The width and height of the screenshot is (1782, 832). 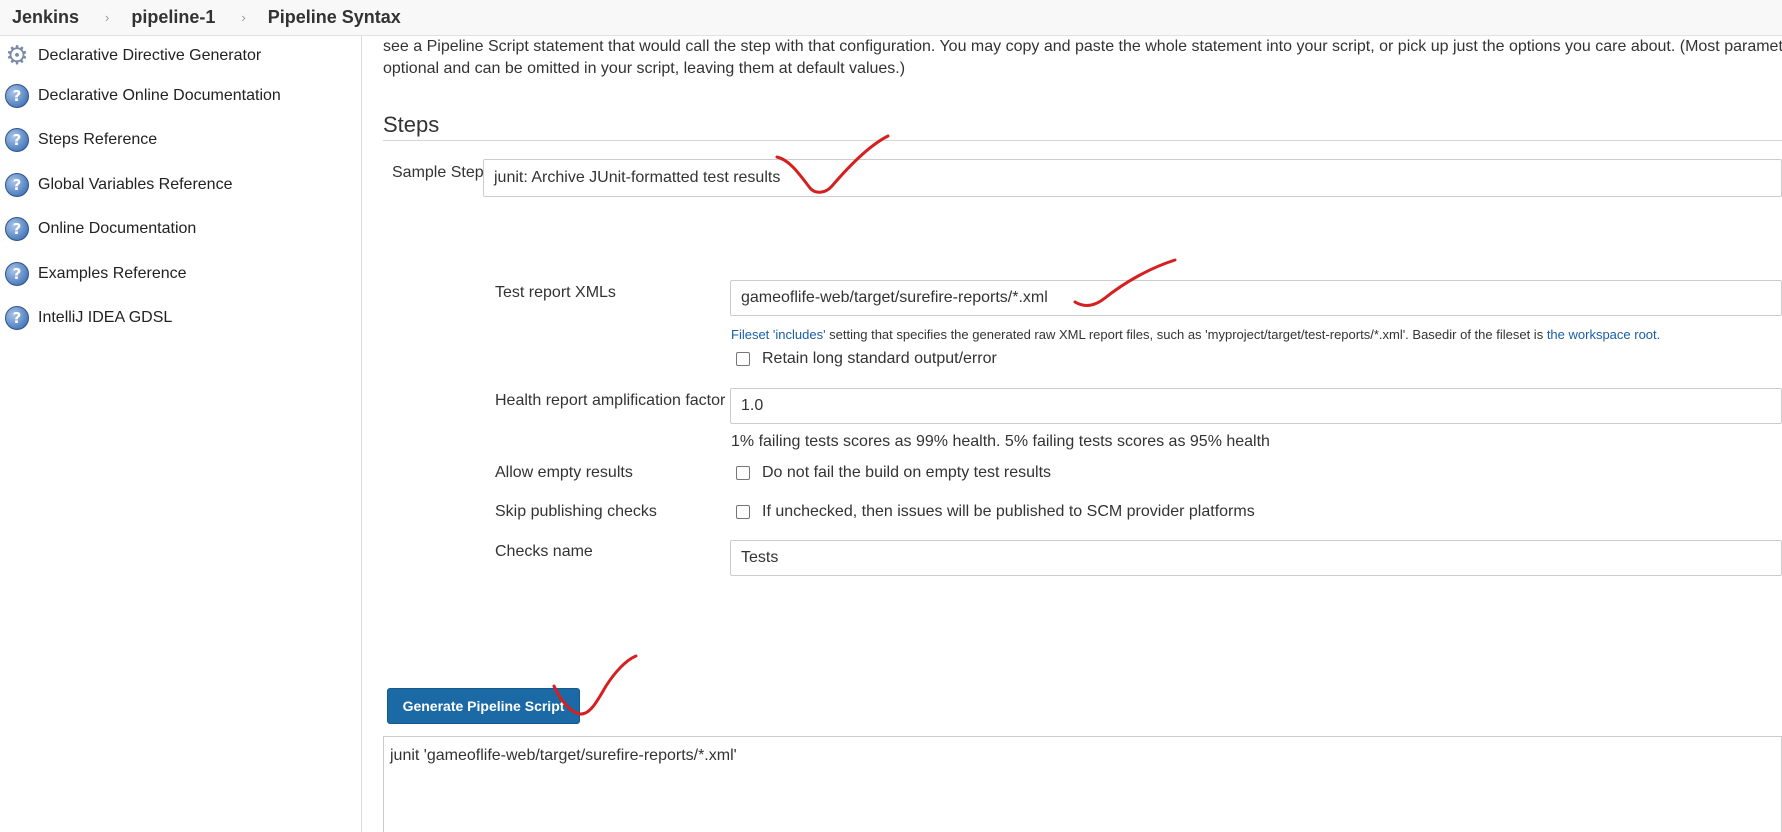 I want to click on retain-output-checkbox, so click(x=743, y=359).